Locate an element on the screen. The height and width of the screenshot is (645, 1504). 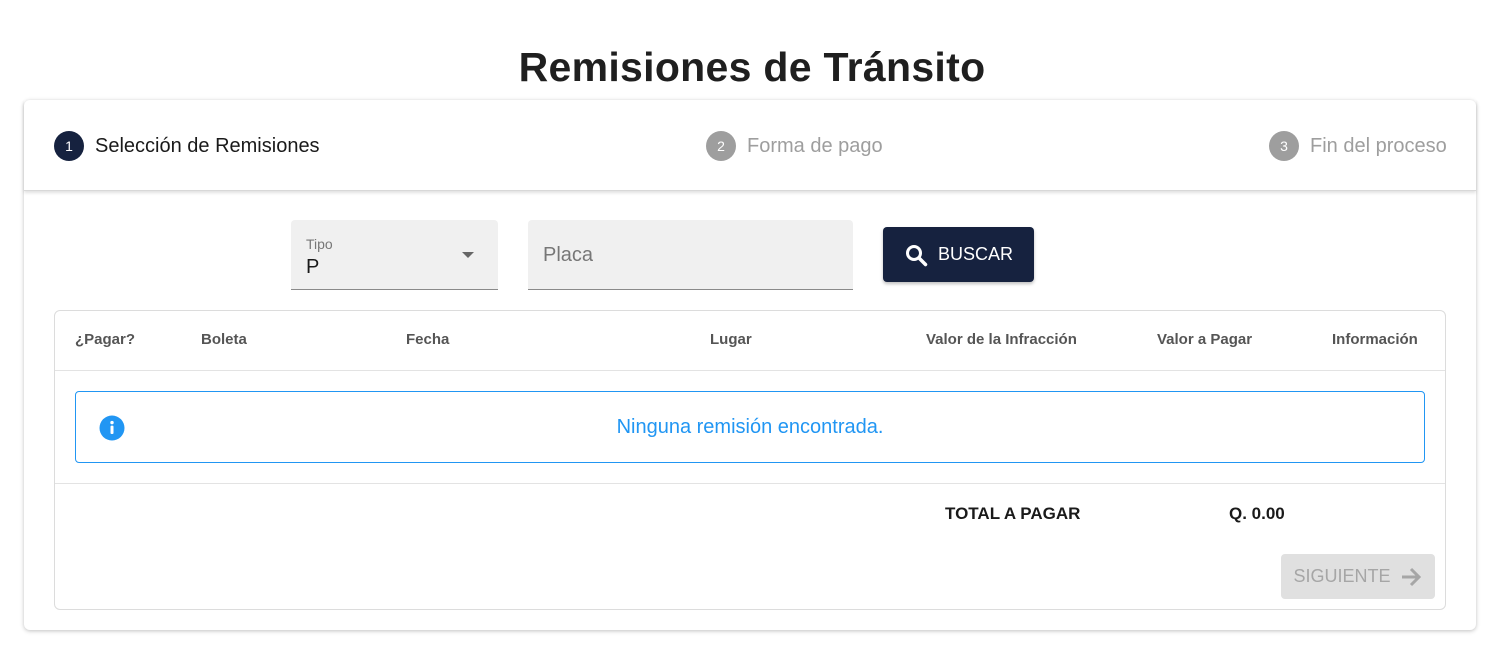
arrow-right-icon is located at coordinates (1411, 576).